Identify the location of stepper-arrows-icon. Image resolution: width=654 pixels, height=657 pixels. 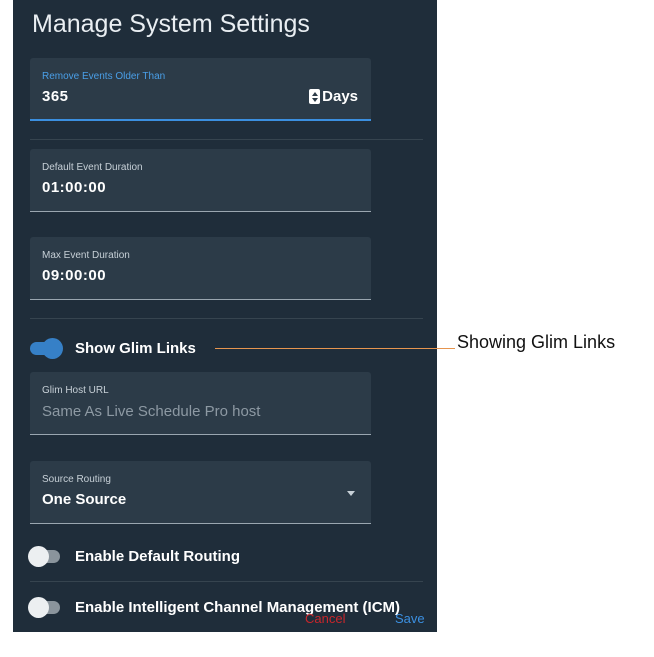
(315, 96).